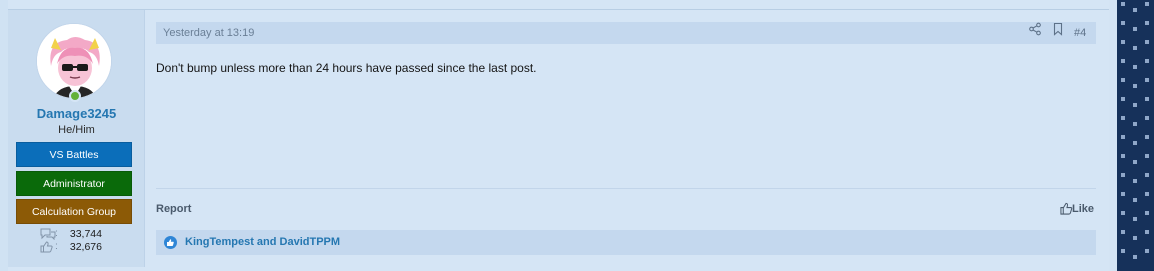 Image resolution: width=1154 pixels, height=271 pixels. What do you see at coordinates (85, 234) in the screenshot?
I see `stat-messages-value: 33,744` at bounding box center [85, 234].